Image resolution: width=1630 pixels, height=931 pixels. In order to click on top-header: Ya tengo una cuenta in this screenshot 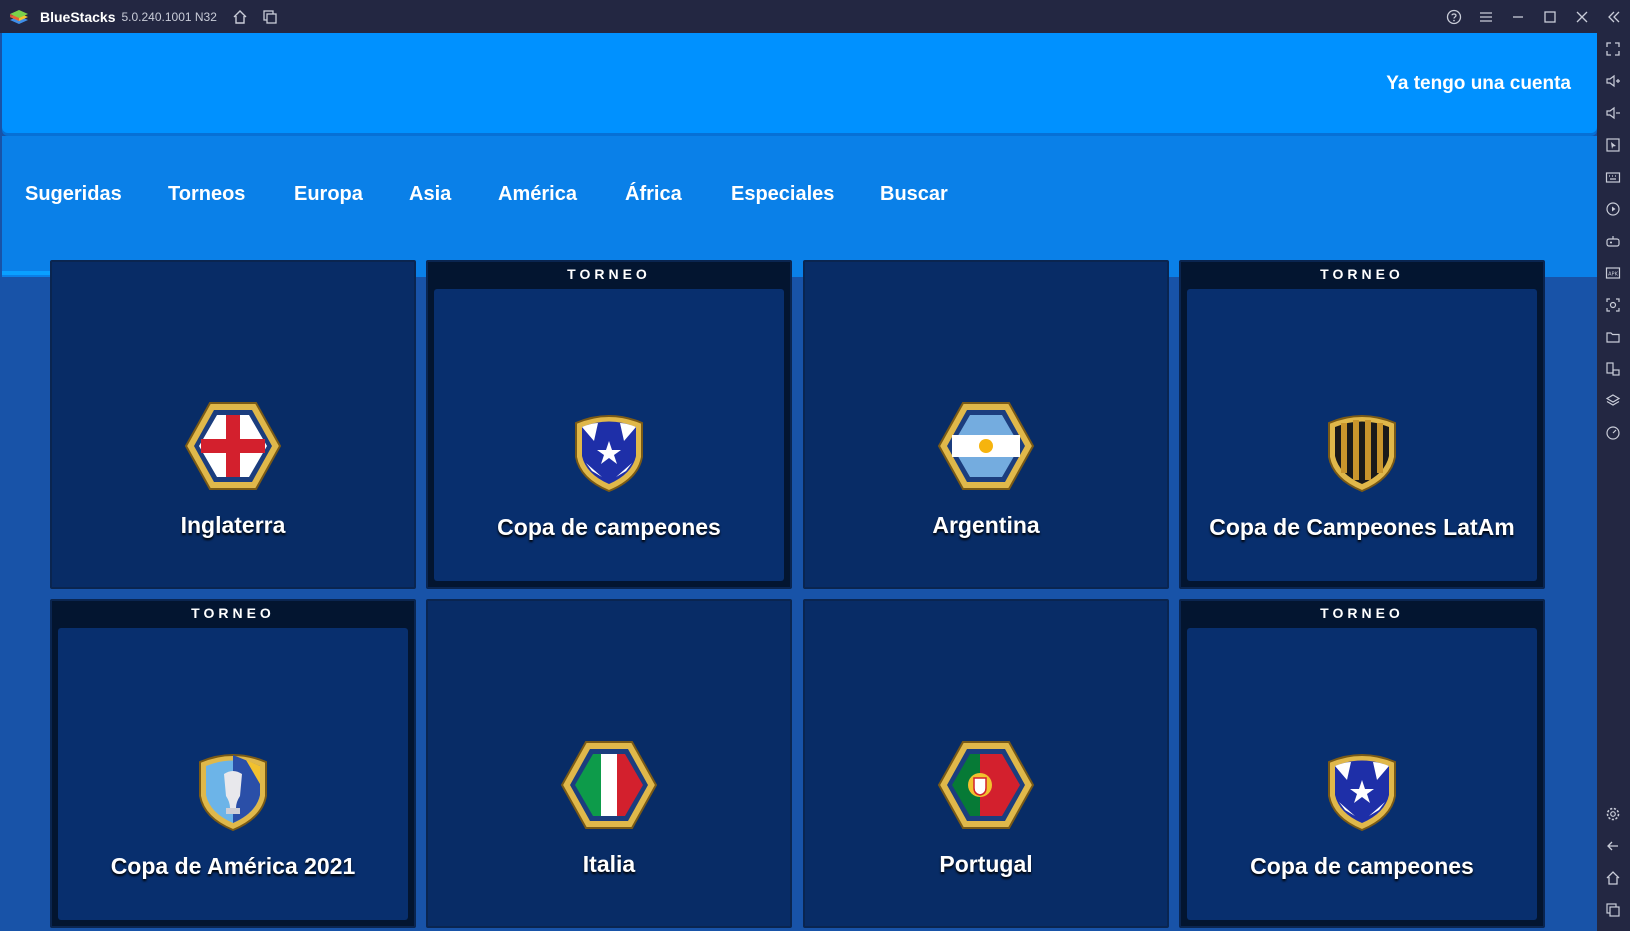, I will do `click(799, 83)`.